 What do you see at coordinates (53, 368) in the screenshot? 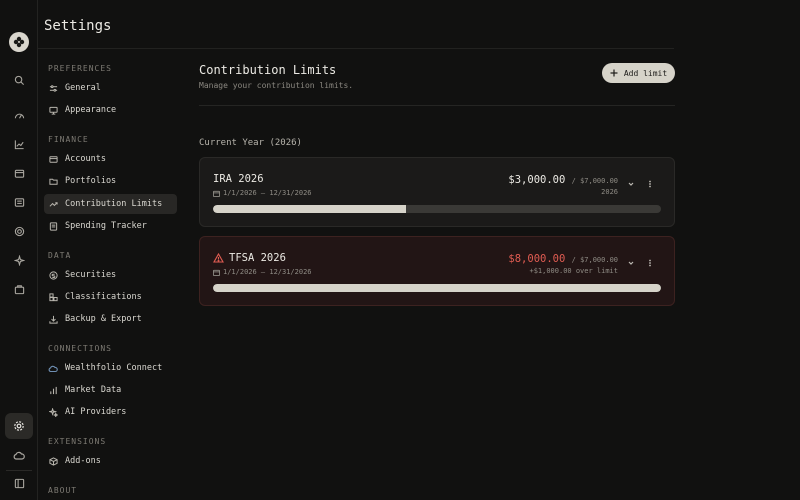
I see `cloud-icon` at bounding box center [53, 368].